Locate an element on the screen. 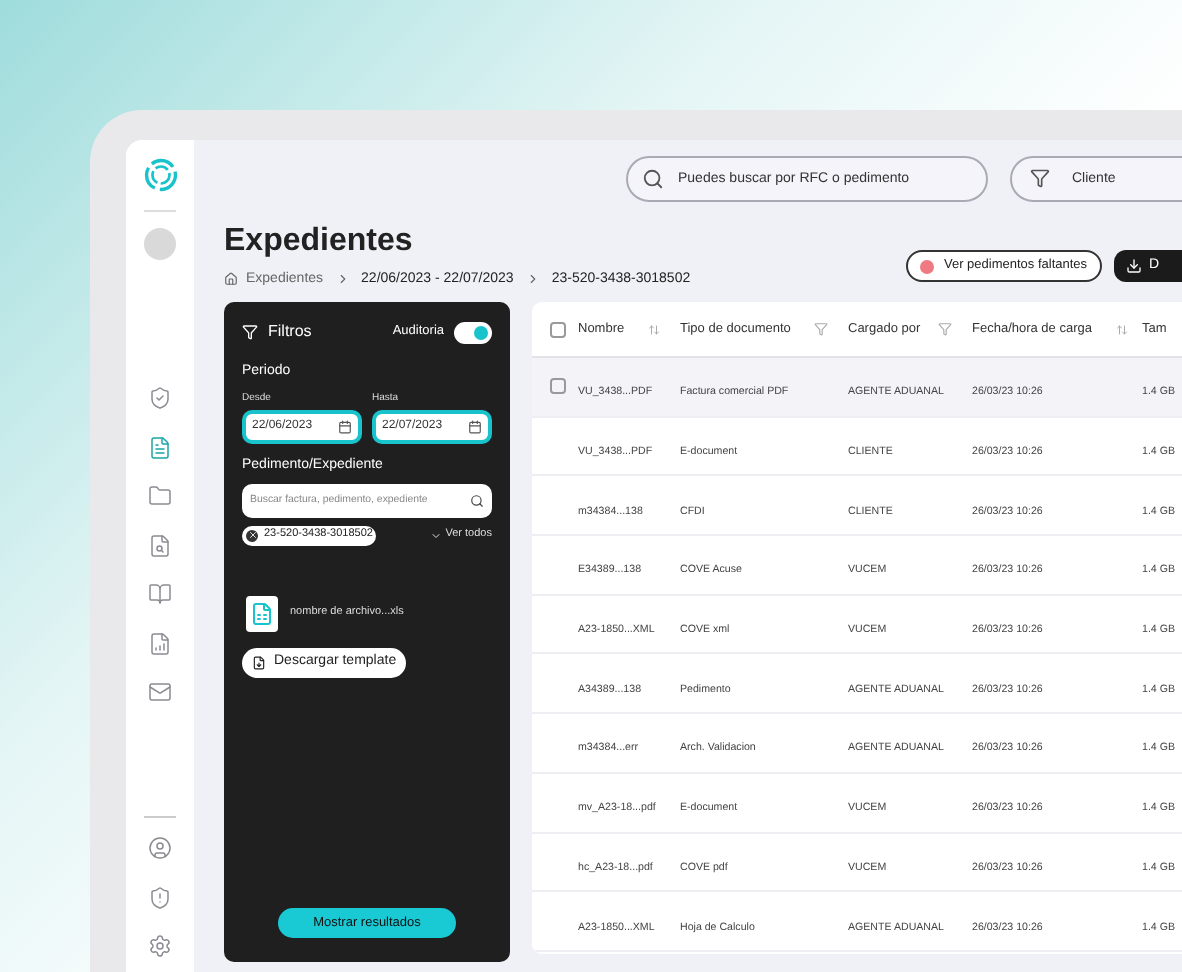 The height and width of the screenshot is (972, 1182). audit-toggle is located at coordinates (473, 332).